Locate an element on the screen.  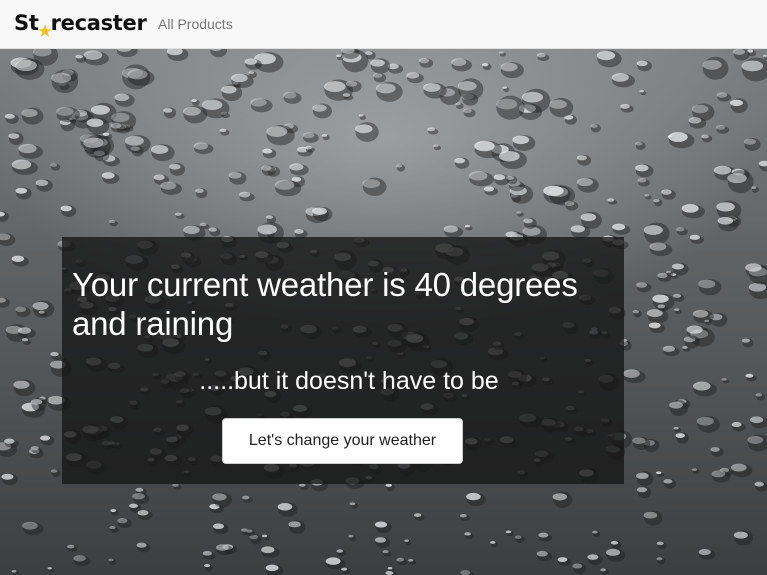
nav-link-all-products: All Products is located at coordinates (195, 24).